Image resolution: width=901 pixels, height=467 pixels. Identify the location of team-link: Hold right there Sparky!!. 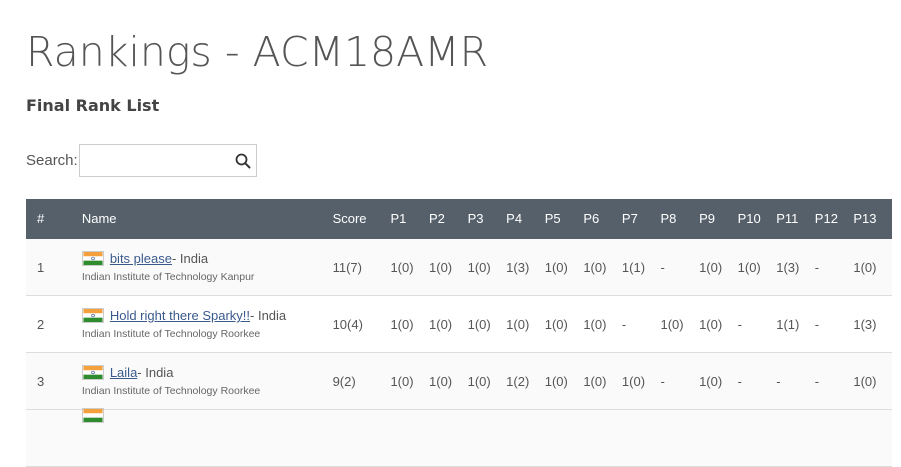
(180, 315).